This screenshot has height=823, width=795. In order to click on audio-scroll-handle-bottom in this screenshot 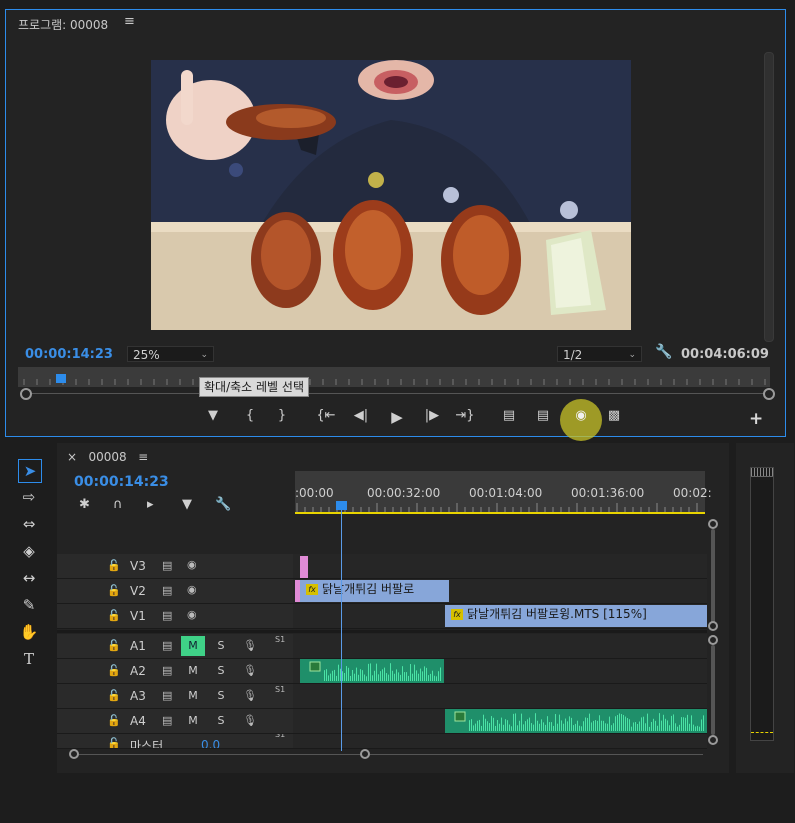, I will do `click(713, 740)`.